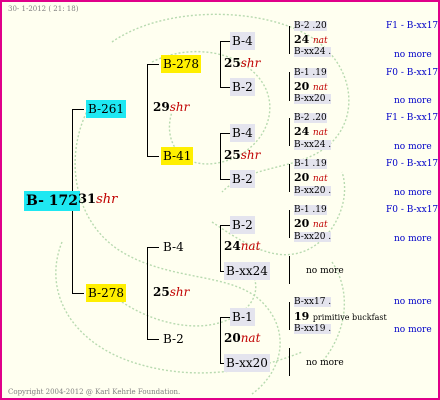 The width and height of the screenshot is (440, 400). Describe the element at coordinates (87, 199) in the screenshot. I see `root-year: 31` at that location.